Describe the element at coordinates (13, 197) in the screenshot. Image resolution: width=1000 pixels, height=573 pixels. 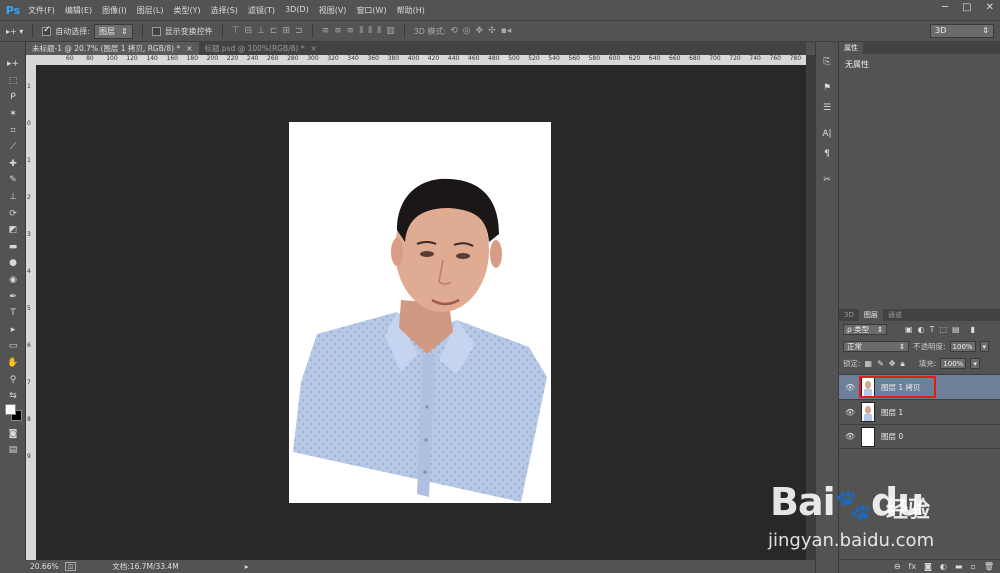
I see `clone-stamp-tool-icon: ⊥` at that location.